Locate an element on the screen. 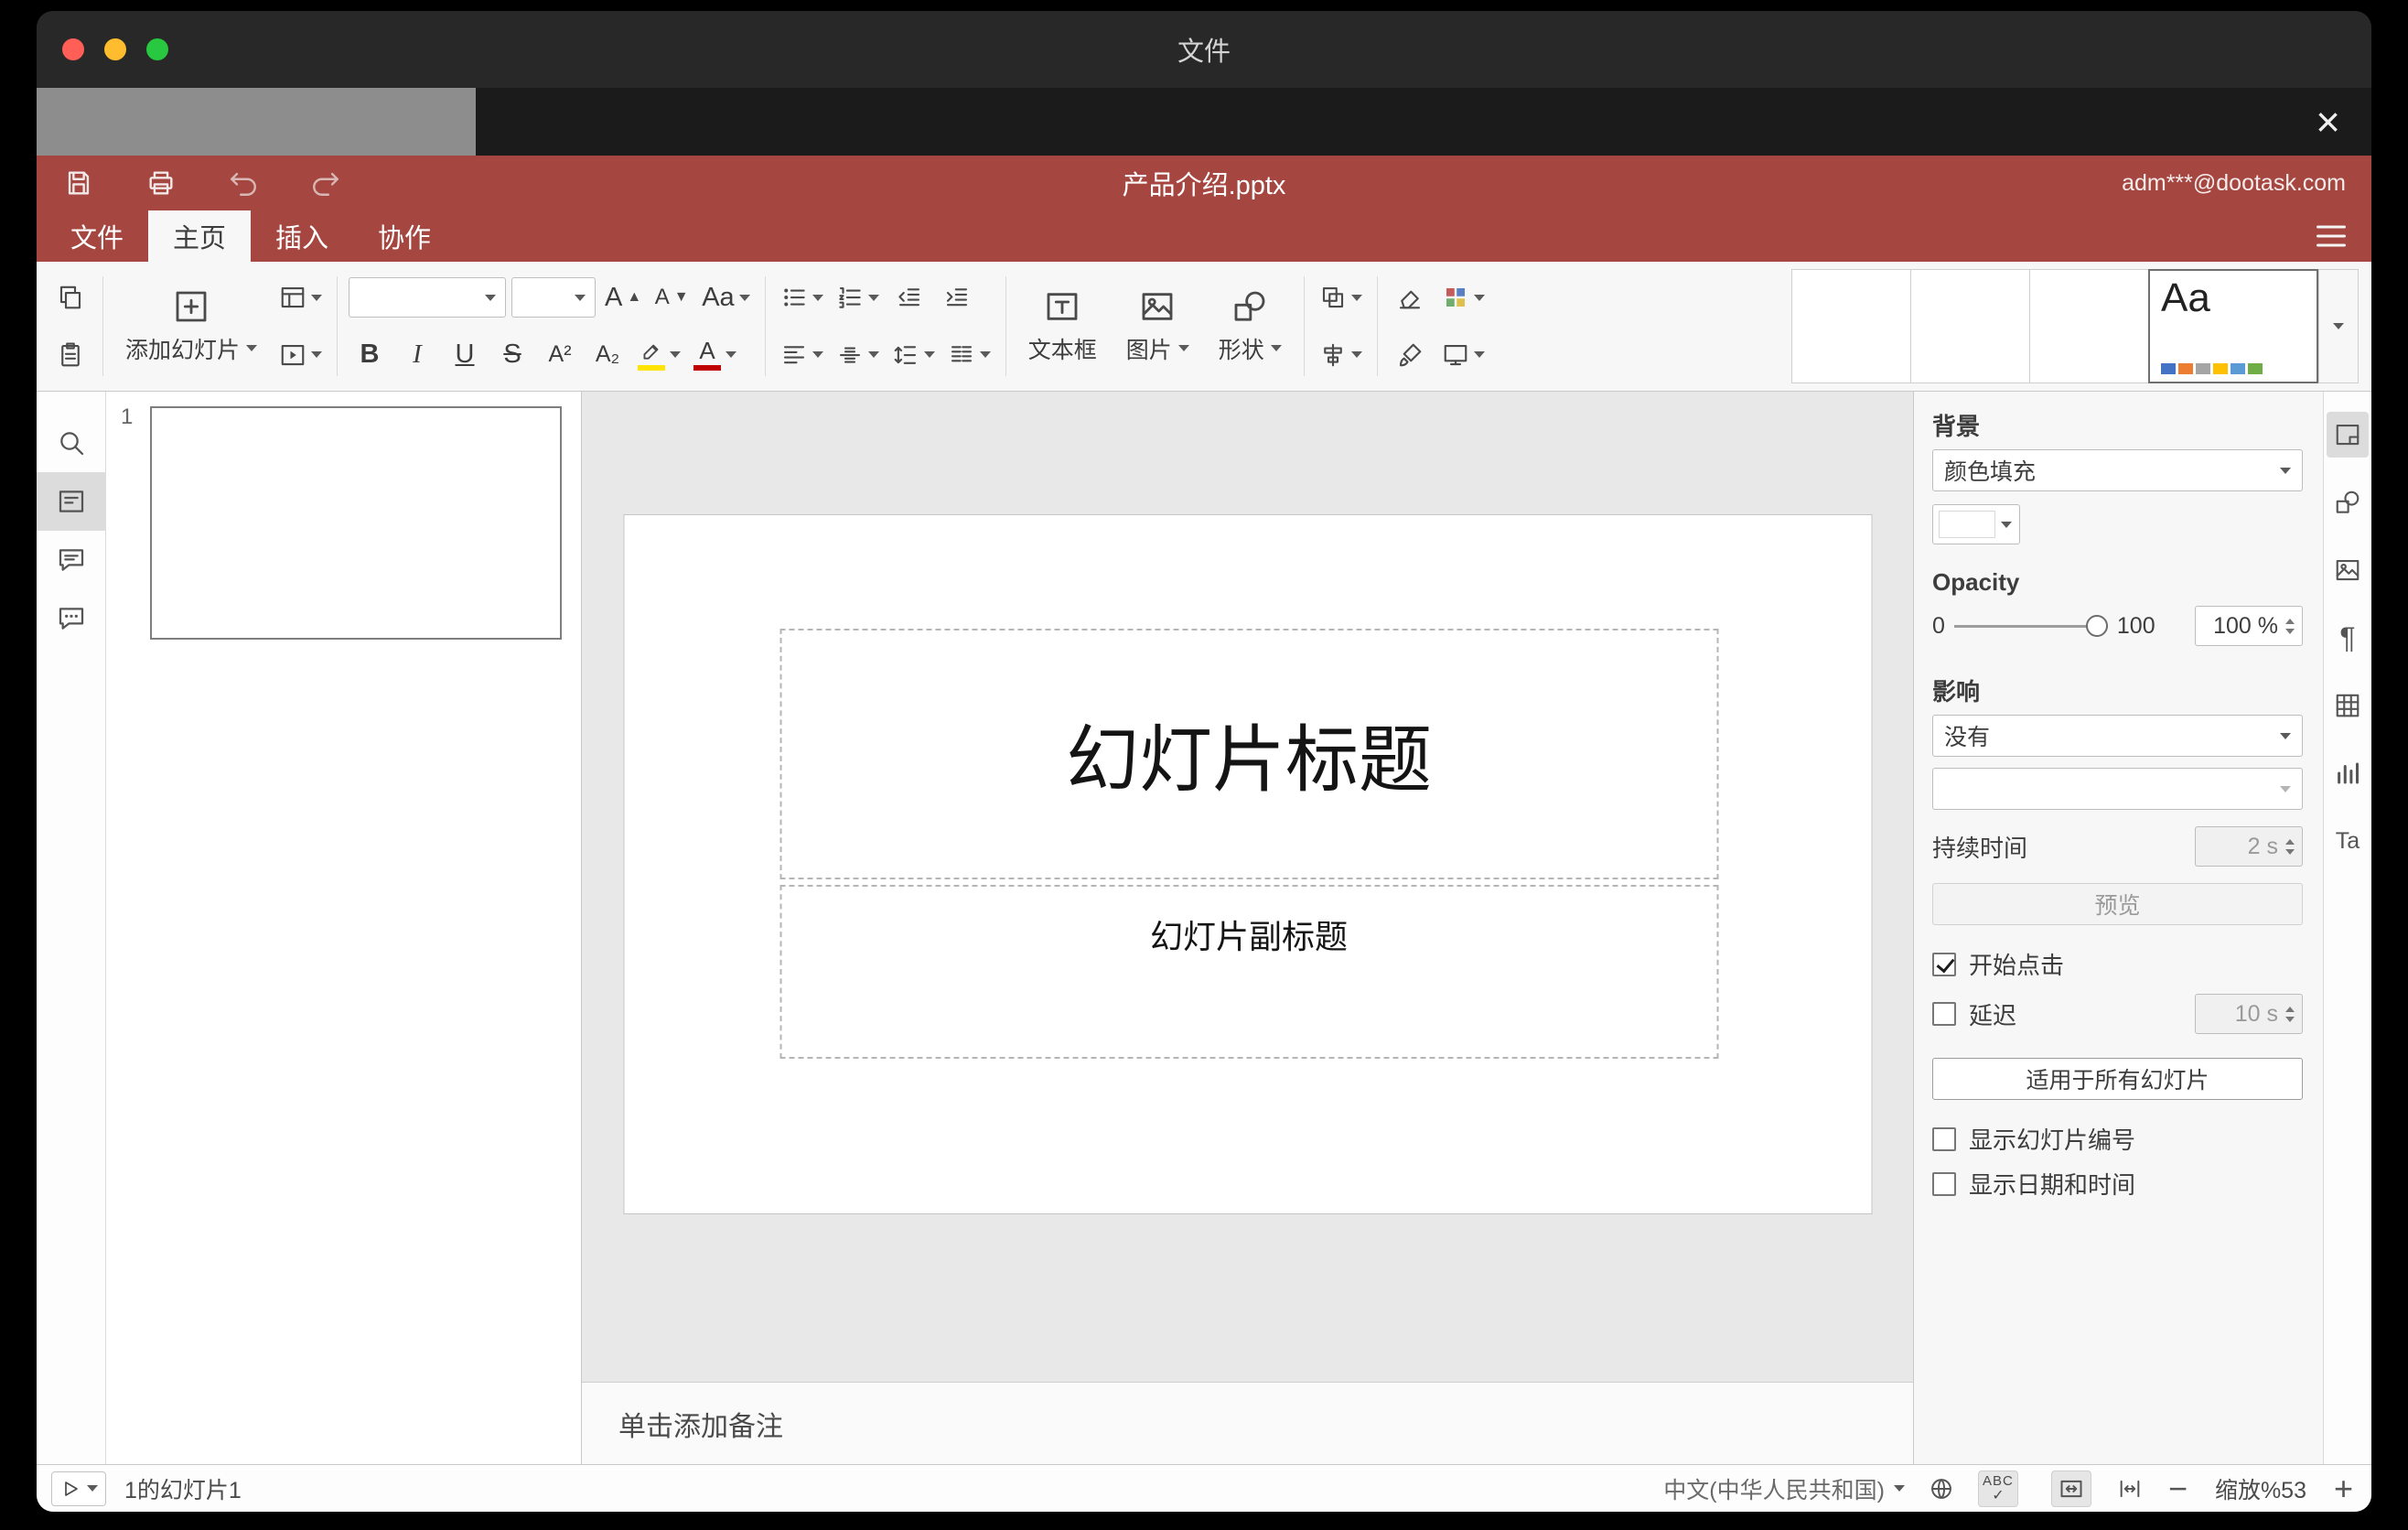 Image resolution: width=2408 pixels, height=1530 pixels. shape-settings-button is located at coordinates (2348, 502).